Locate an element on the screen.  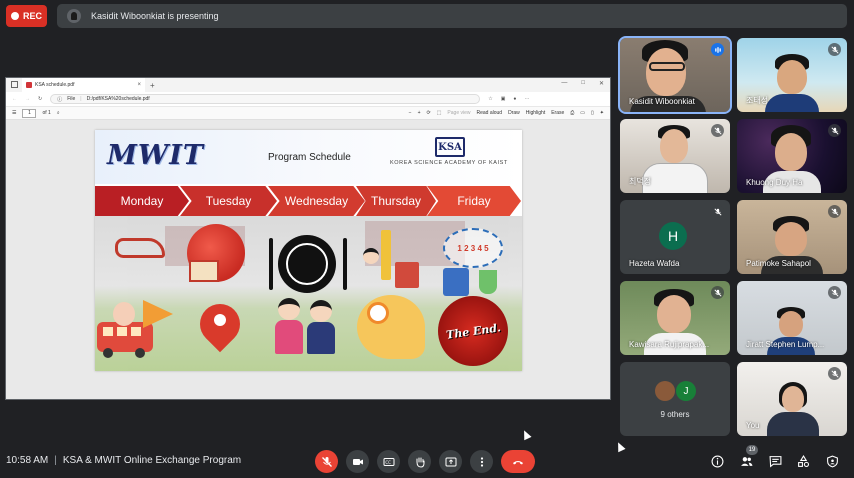
microphone-toggle-button is located at coordinates (326, 461).